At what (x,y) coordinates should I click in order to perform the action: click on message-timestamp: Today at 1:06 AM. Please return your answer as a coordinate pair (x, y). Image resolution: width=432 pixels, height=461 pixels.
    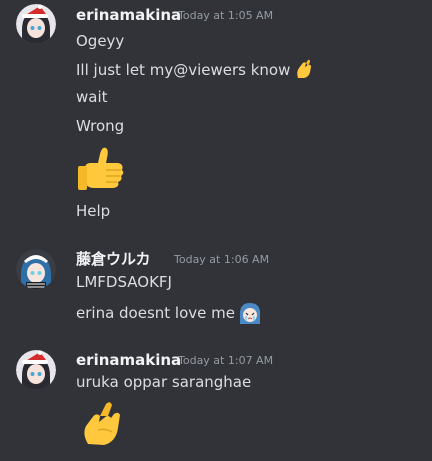
    Looking at the image, I should click on (222, 259).